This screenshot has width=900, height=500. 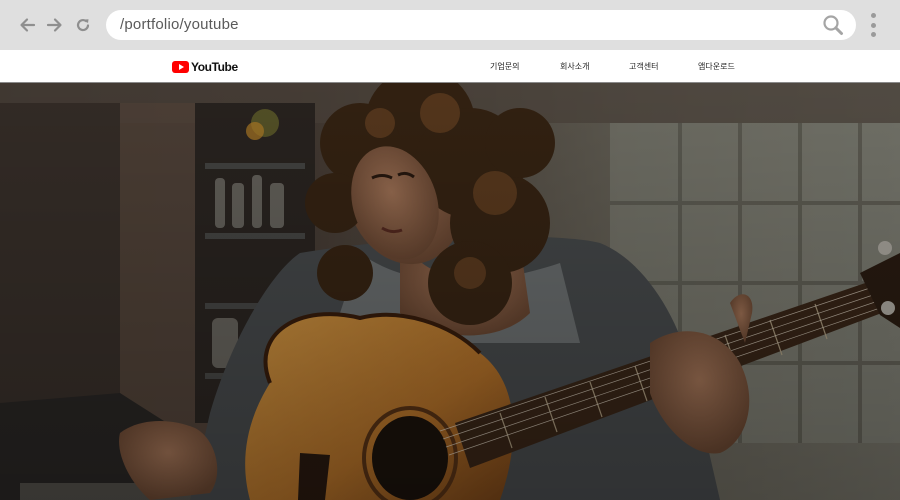 I want to click on search-icon, so click(x=833, y=25).